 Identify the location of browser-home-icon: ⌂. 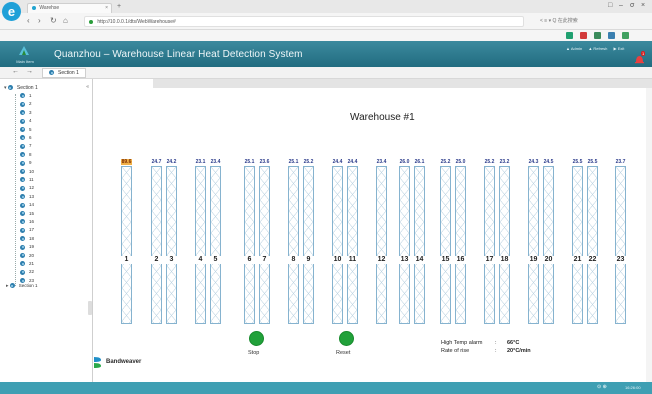
(65, 20).